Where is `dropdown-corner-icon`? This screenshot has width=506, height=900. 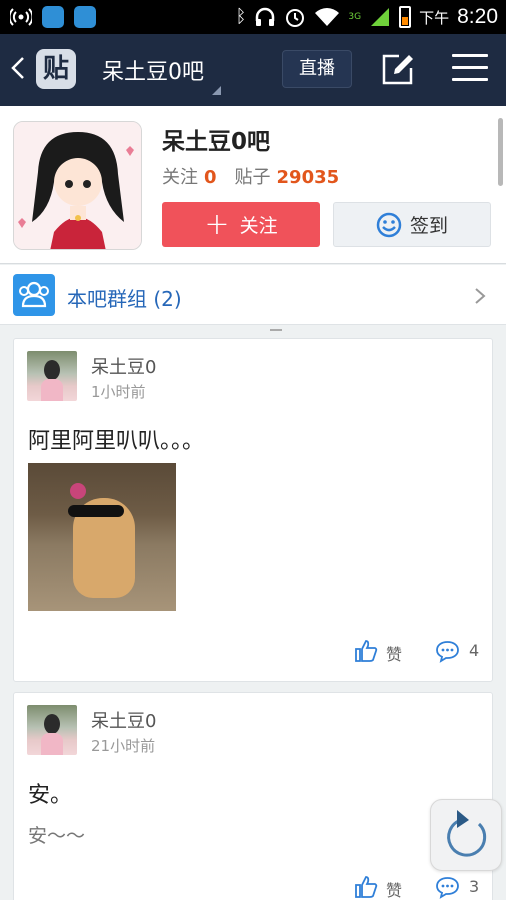
dropdown-corner-icon is located at coordinates (216, 90).